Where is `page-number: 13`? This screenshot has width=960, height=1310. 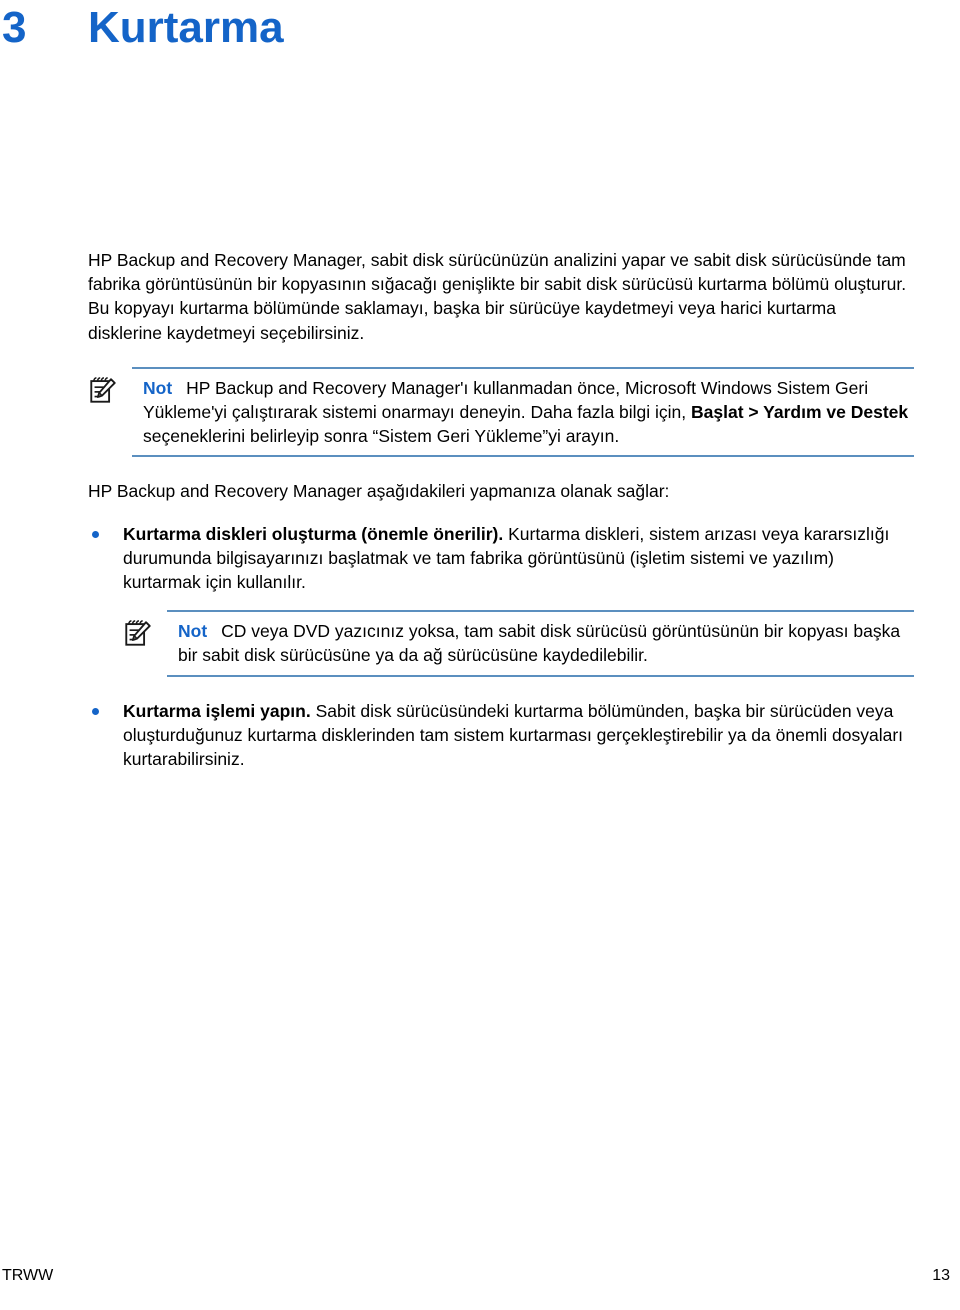
page-number: 13 is located at coordinates (941, 1275).